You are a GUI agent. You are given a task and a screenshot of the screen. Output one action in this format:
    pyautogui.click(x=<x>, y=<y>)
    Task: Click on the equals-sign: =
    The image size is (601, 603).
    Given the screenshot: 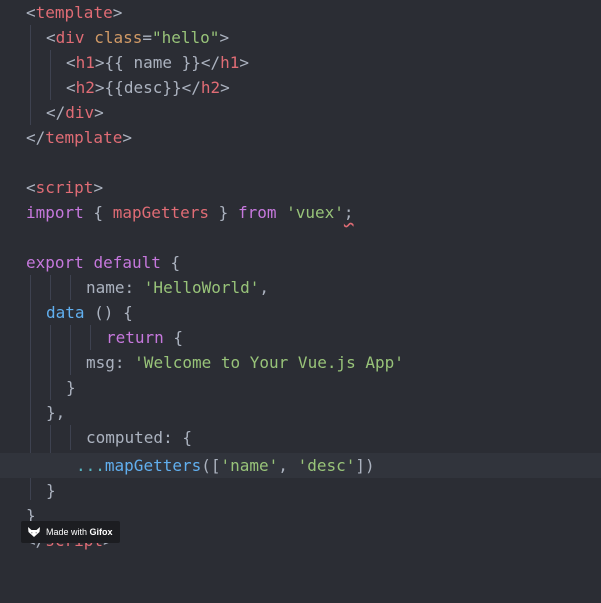 What is the action you would take?
    pyautogui.click(x=147, y=37)
    